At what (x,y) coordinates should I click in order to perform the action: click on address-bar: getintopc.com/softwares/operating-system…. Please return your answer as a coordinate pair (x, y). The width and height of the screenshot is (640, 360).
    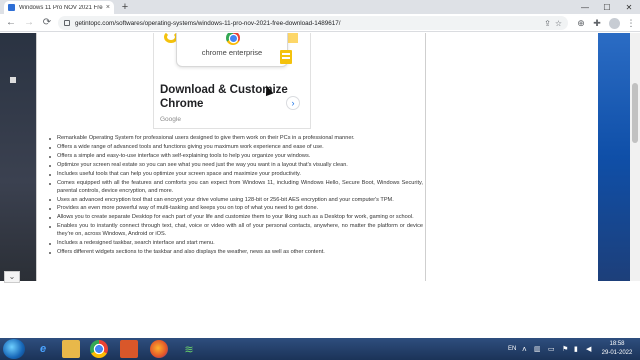
    Looking at the image, I should click on (313, 23).